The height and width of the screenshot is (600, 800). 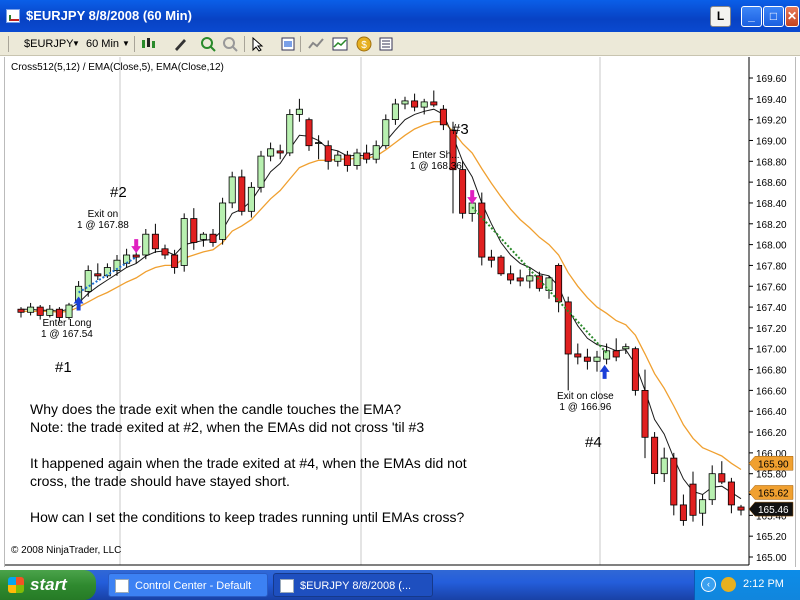 I want to click on price-tag-label: 165.46, so click(x=773, y=510).